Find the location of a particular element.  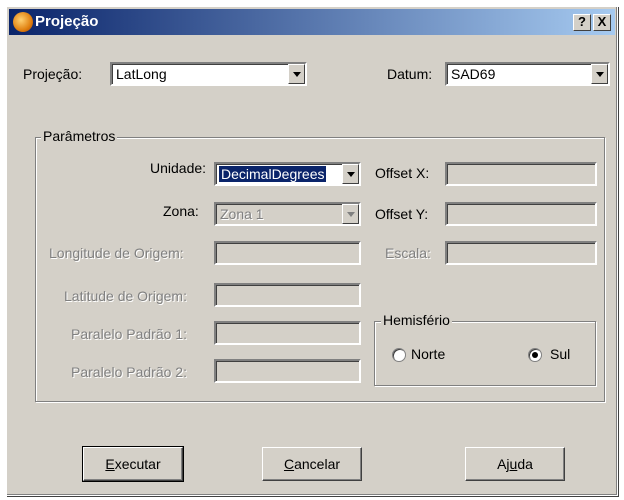

hemisferio-norte-label: Norte is located at coordinates (428, 354).